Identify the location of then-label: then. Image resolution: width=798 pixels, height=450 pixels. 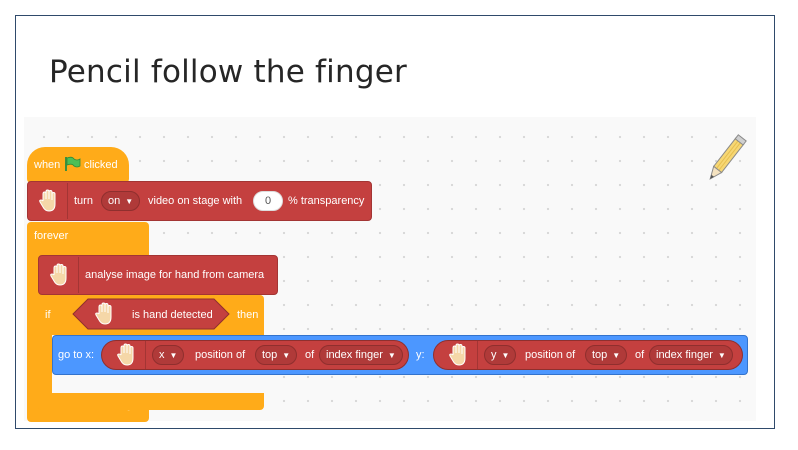
(248, 315).